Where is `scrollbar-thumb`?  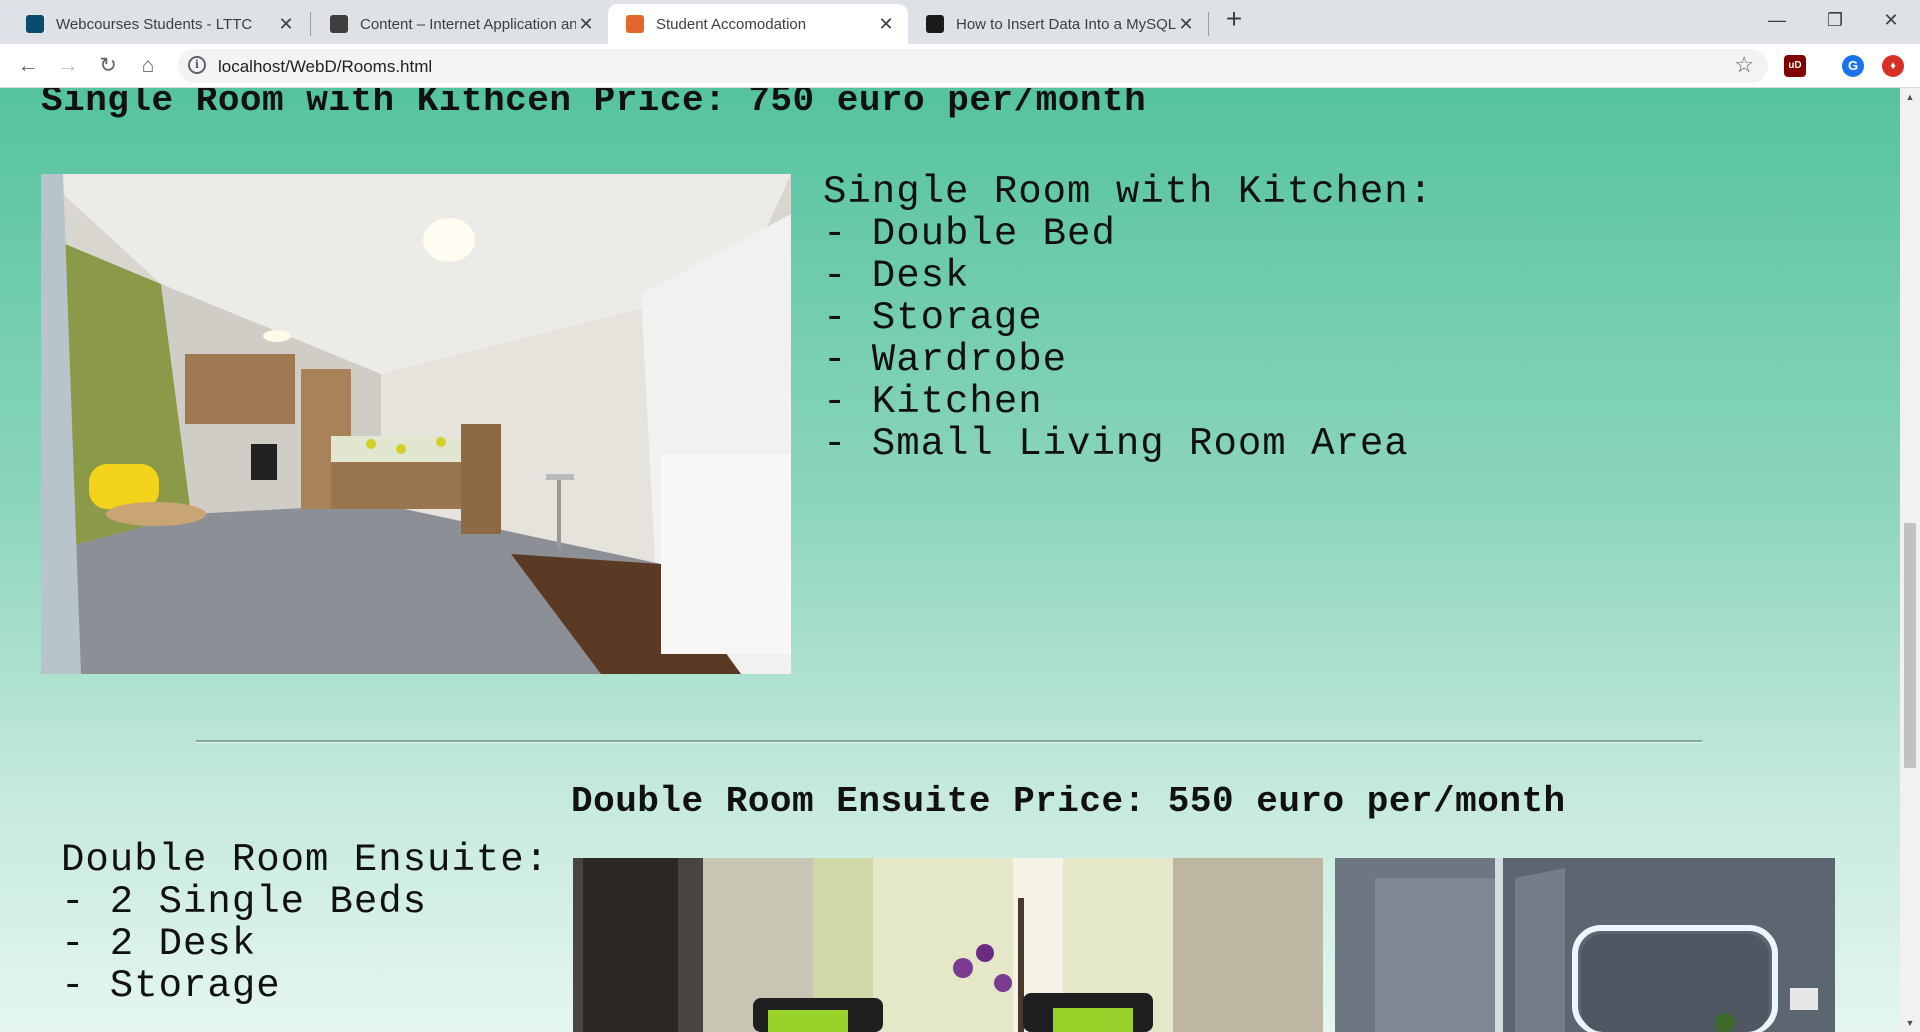 scrollbar-thumb is located at coordinates (1910, 645).